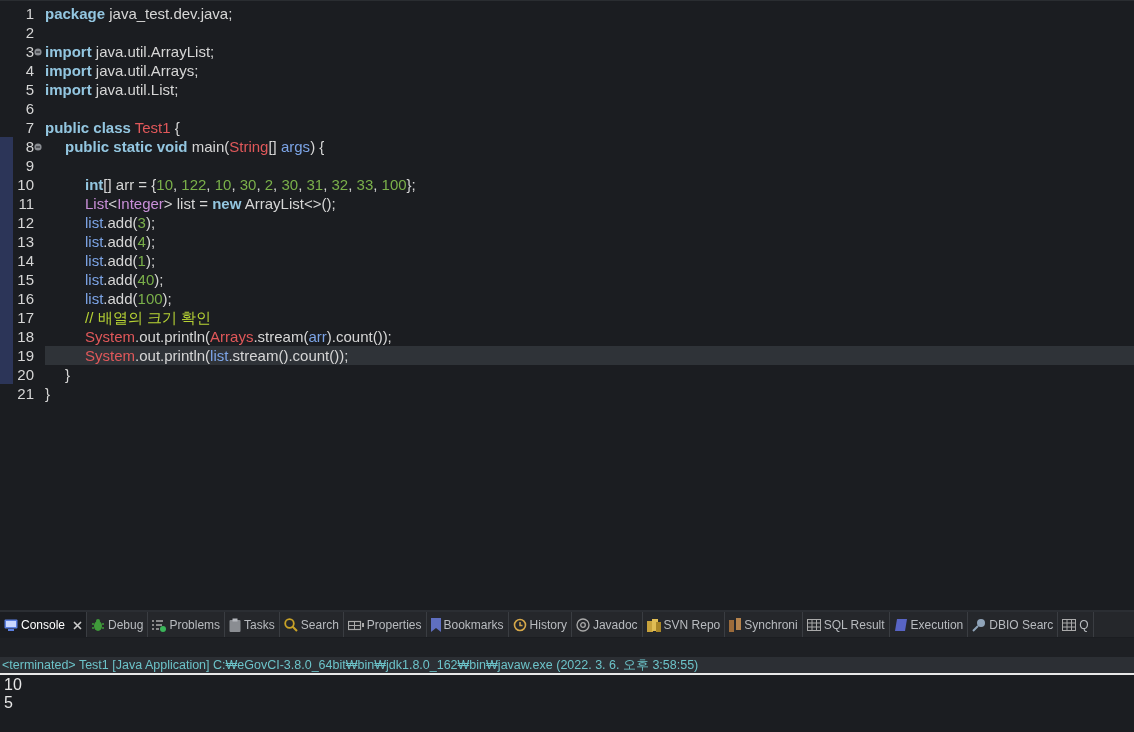 This screenshot has height=732, width=1134. Describe the element at coordinates (29, 165) in the screenshot. I see `line-number: 9` at that location.